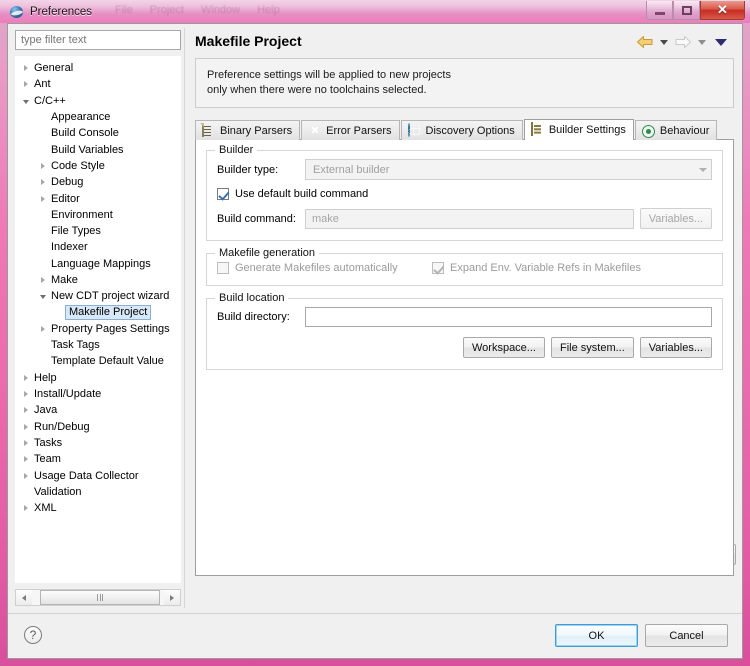 This screenshot has height=666, width=750. I want to click on sidebar-item-indexer: Indexer, so click(98, 247).